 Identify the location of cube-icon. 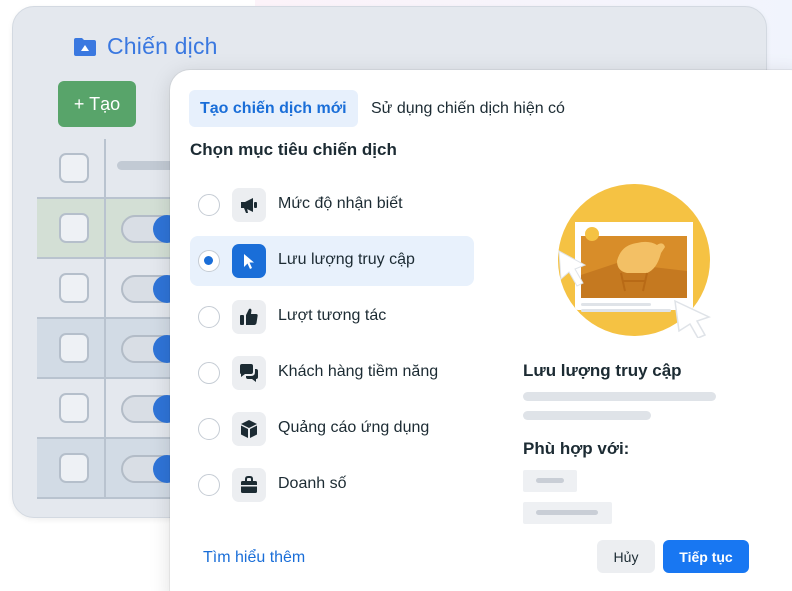
(249, 429).